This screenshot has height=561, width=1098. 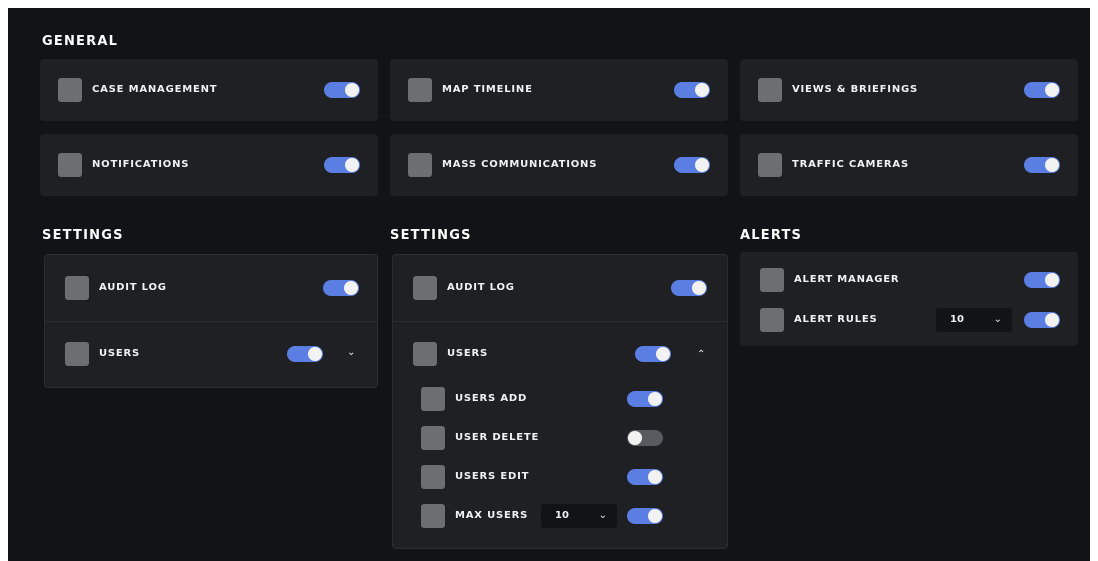 I want to click on map-timeline-toggle, so click(x=692, y=90).